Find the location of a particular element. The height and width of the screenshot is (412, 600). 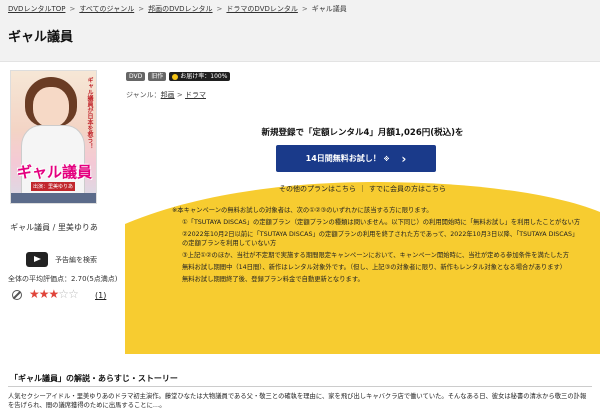

play-icon is located at coordinates (37, 259).